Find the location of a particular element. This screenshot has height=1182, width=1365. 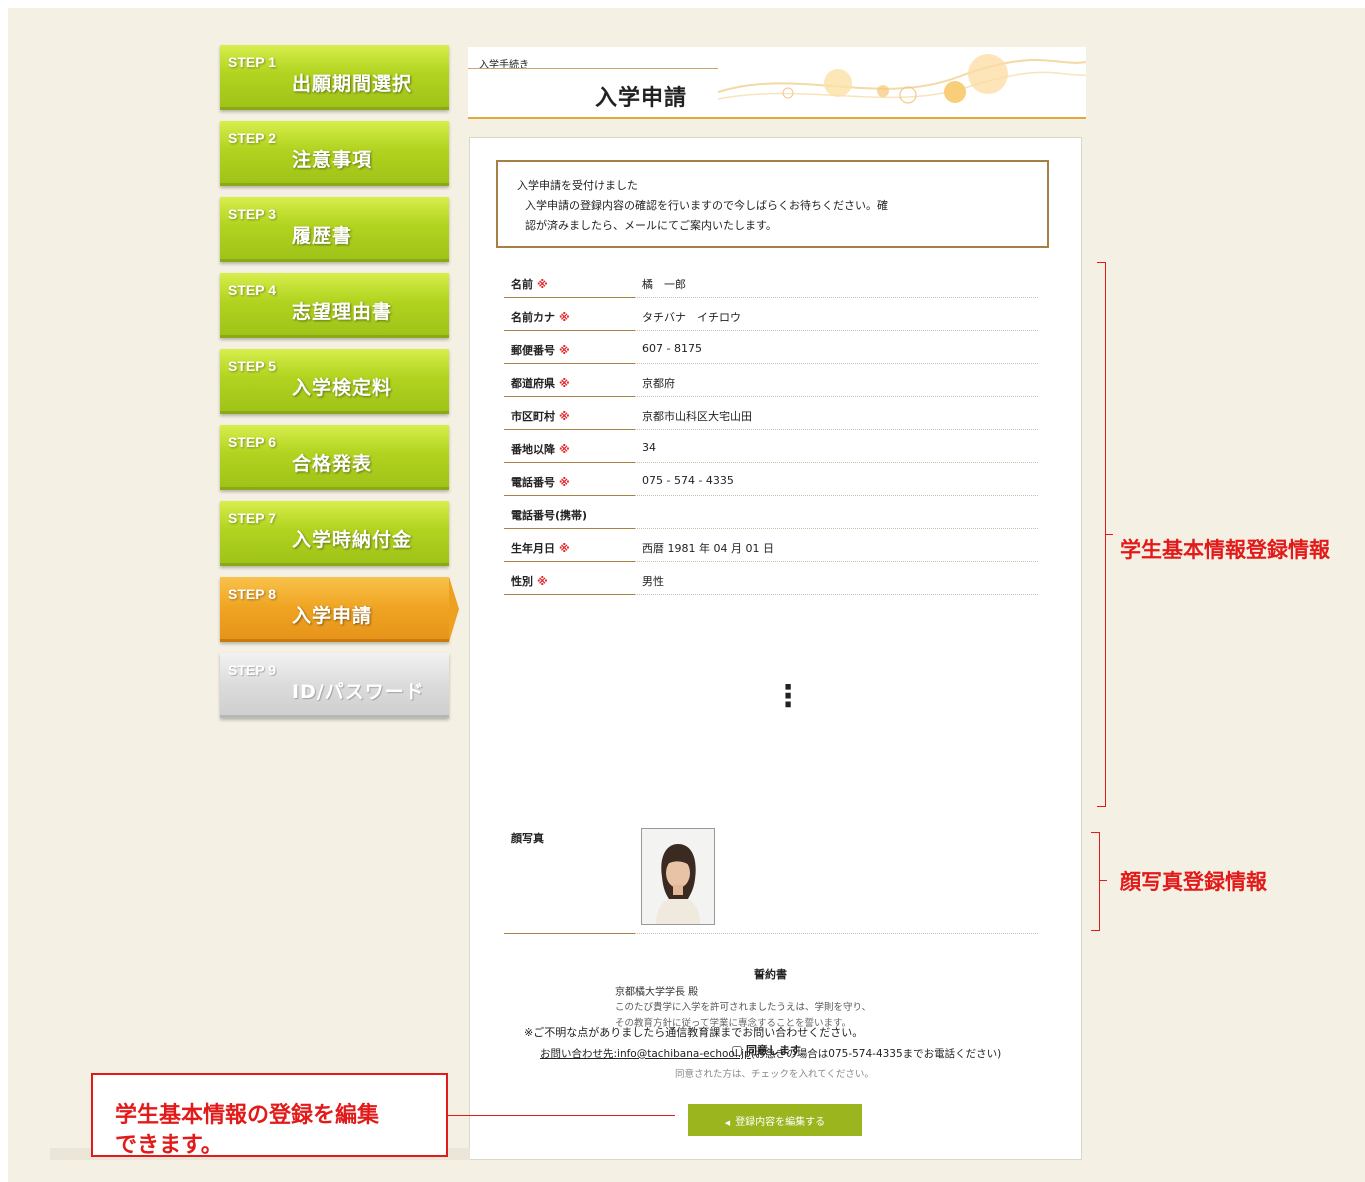

edit-registration-button: ◀ 登録内容を編集する is located at coordinates (775, 1120).